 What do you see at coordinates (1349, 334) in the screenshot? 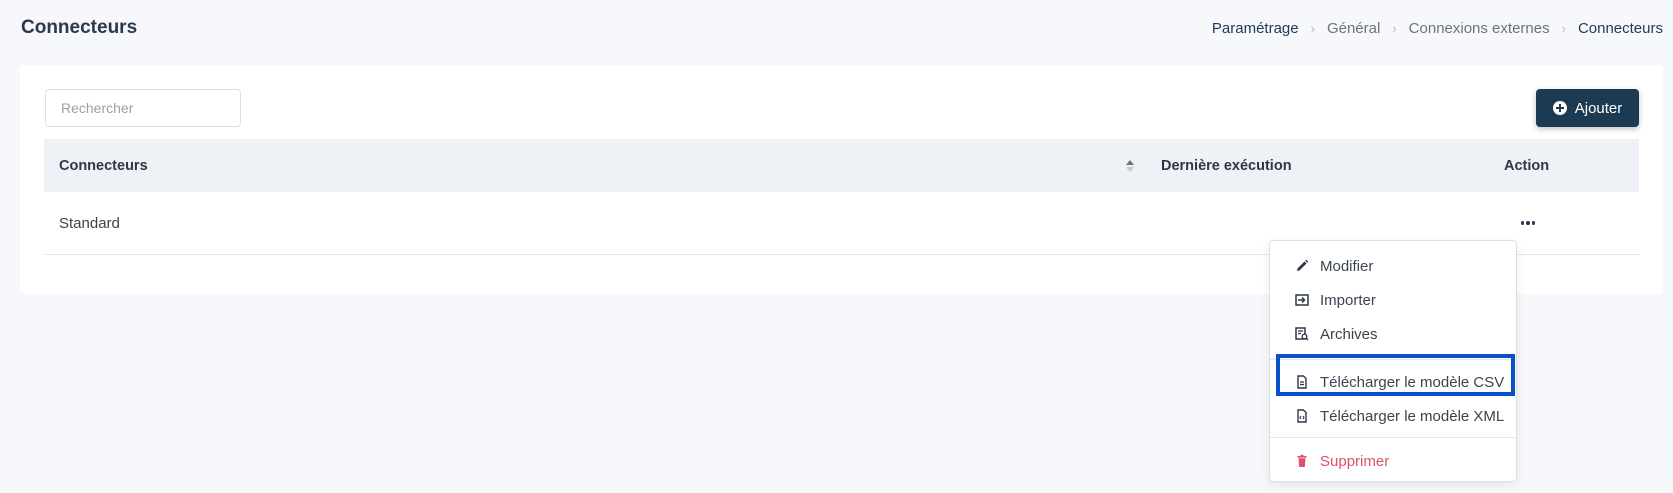
I see `menu-item-label: Archives` at bounding box center [1349, 334].